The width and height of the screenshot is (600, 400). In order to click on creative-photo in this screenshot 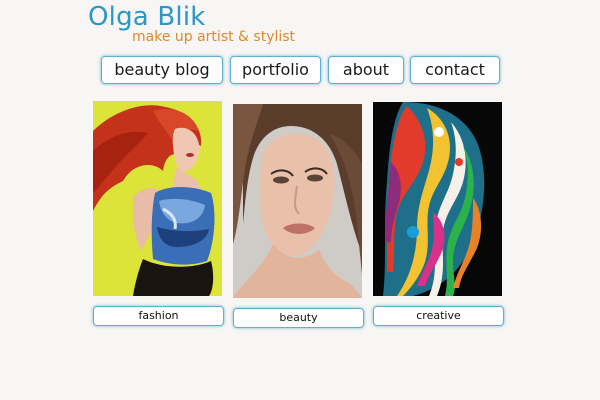, I will do `click(437, 199)`.